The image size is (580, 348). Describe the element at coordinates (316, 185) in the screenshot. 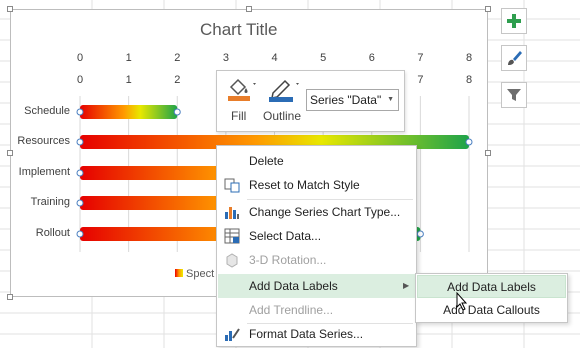

I see `menu-item-reset-style: Reset to Match Style` at that location.